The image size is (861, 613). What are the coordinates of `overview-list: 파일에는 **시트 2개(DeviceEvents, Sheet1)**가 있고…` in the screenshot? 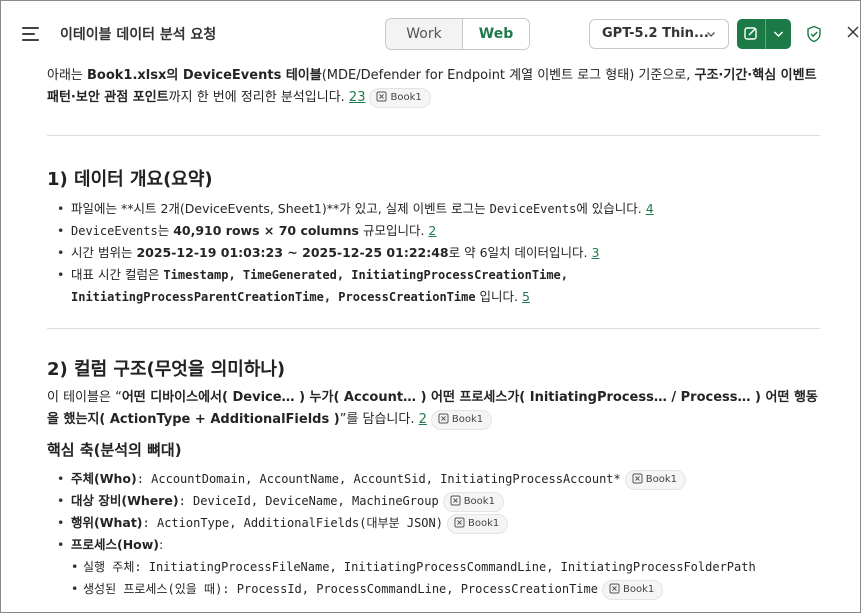 It's located at (350, 253).